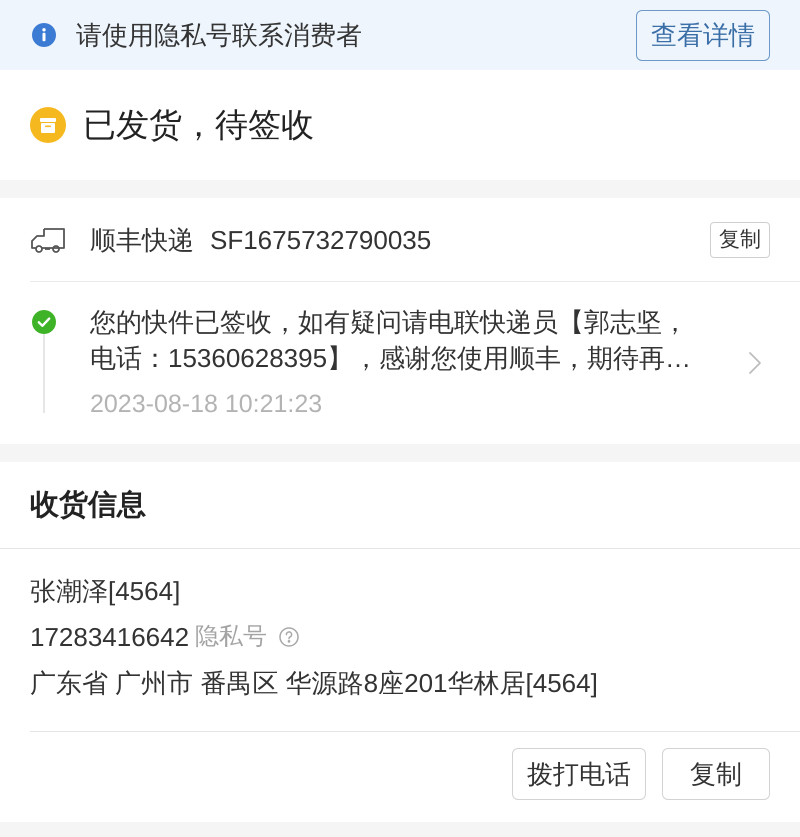 The height and width of the screenshot is (837, 800). What do you see at coordinates (142, 240) in the screenshot?
I see `carrier-name: 顺丰快递` at bounding box center [142, 240].